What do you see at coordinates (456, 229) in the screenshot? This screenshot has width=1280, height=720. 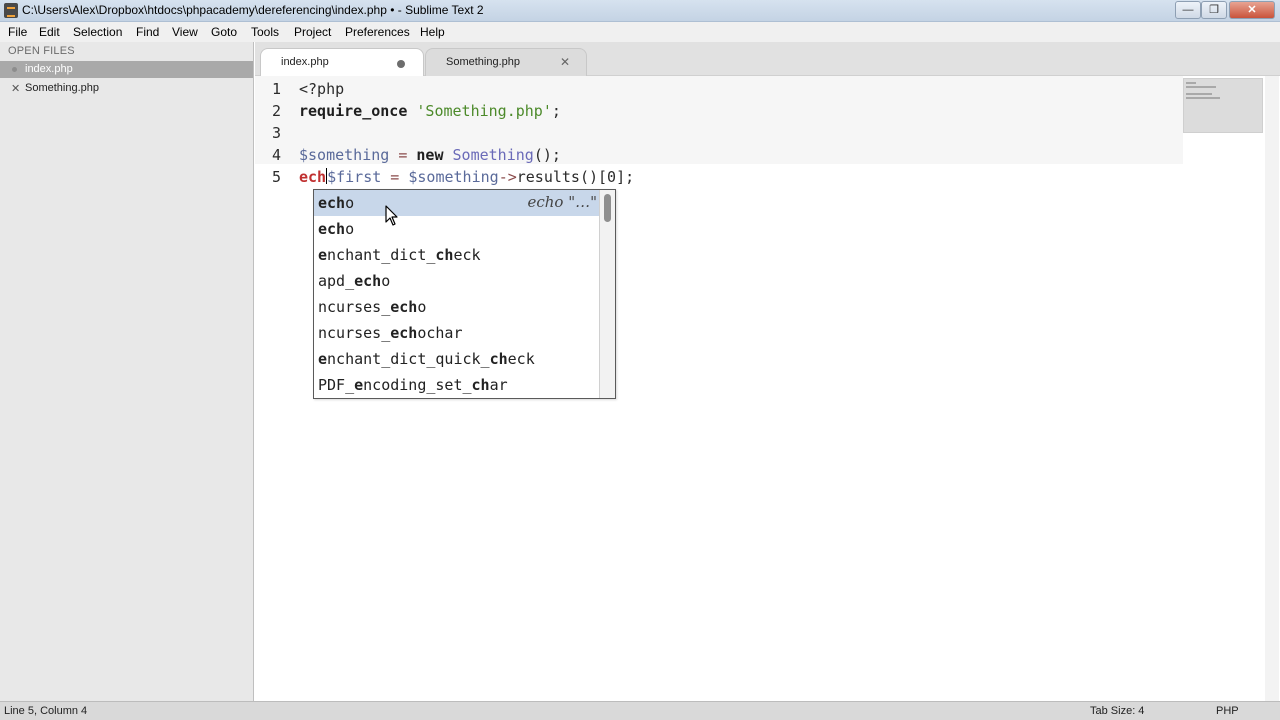 I see `autocomplete-item: echo` at bounding box center [456, 229].